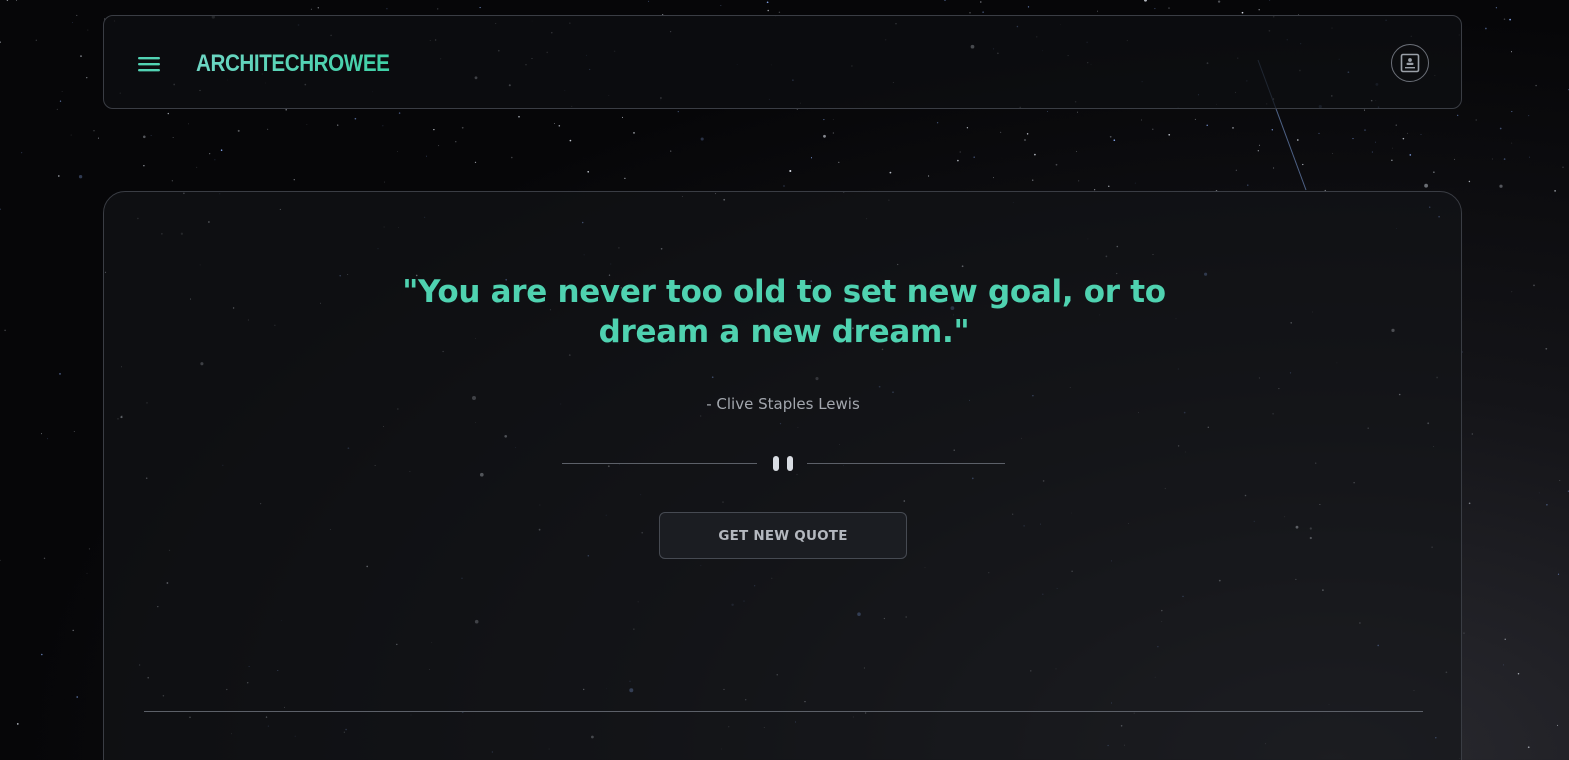 This screenshot has height=760, width=1569. What do you see at coordinates (906, 463) in the screenshot?
I see `divider-right` at bounding box center [906, 463].